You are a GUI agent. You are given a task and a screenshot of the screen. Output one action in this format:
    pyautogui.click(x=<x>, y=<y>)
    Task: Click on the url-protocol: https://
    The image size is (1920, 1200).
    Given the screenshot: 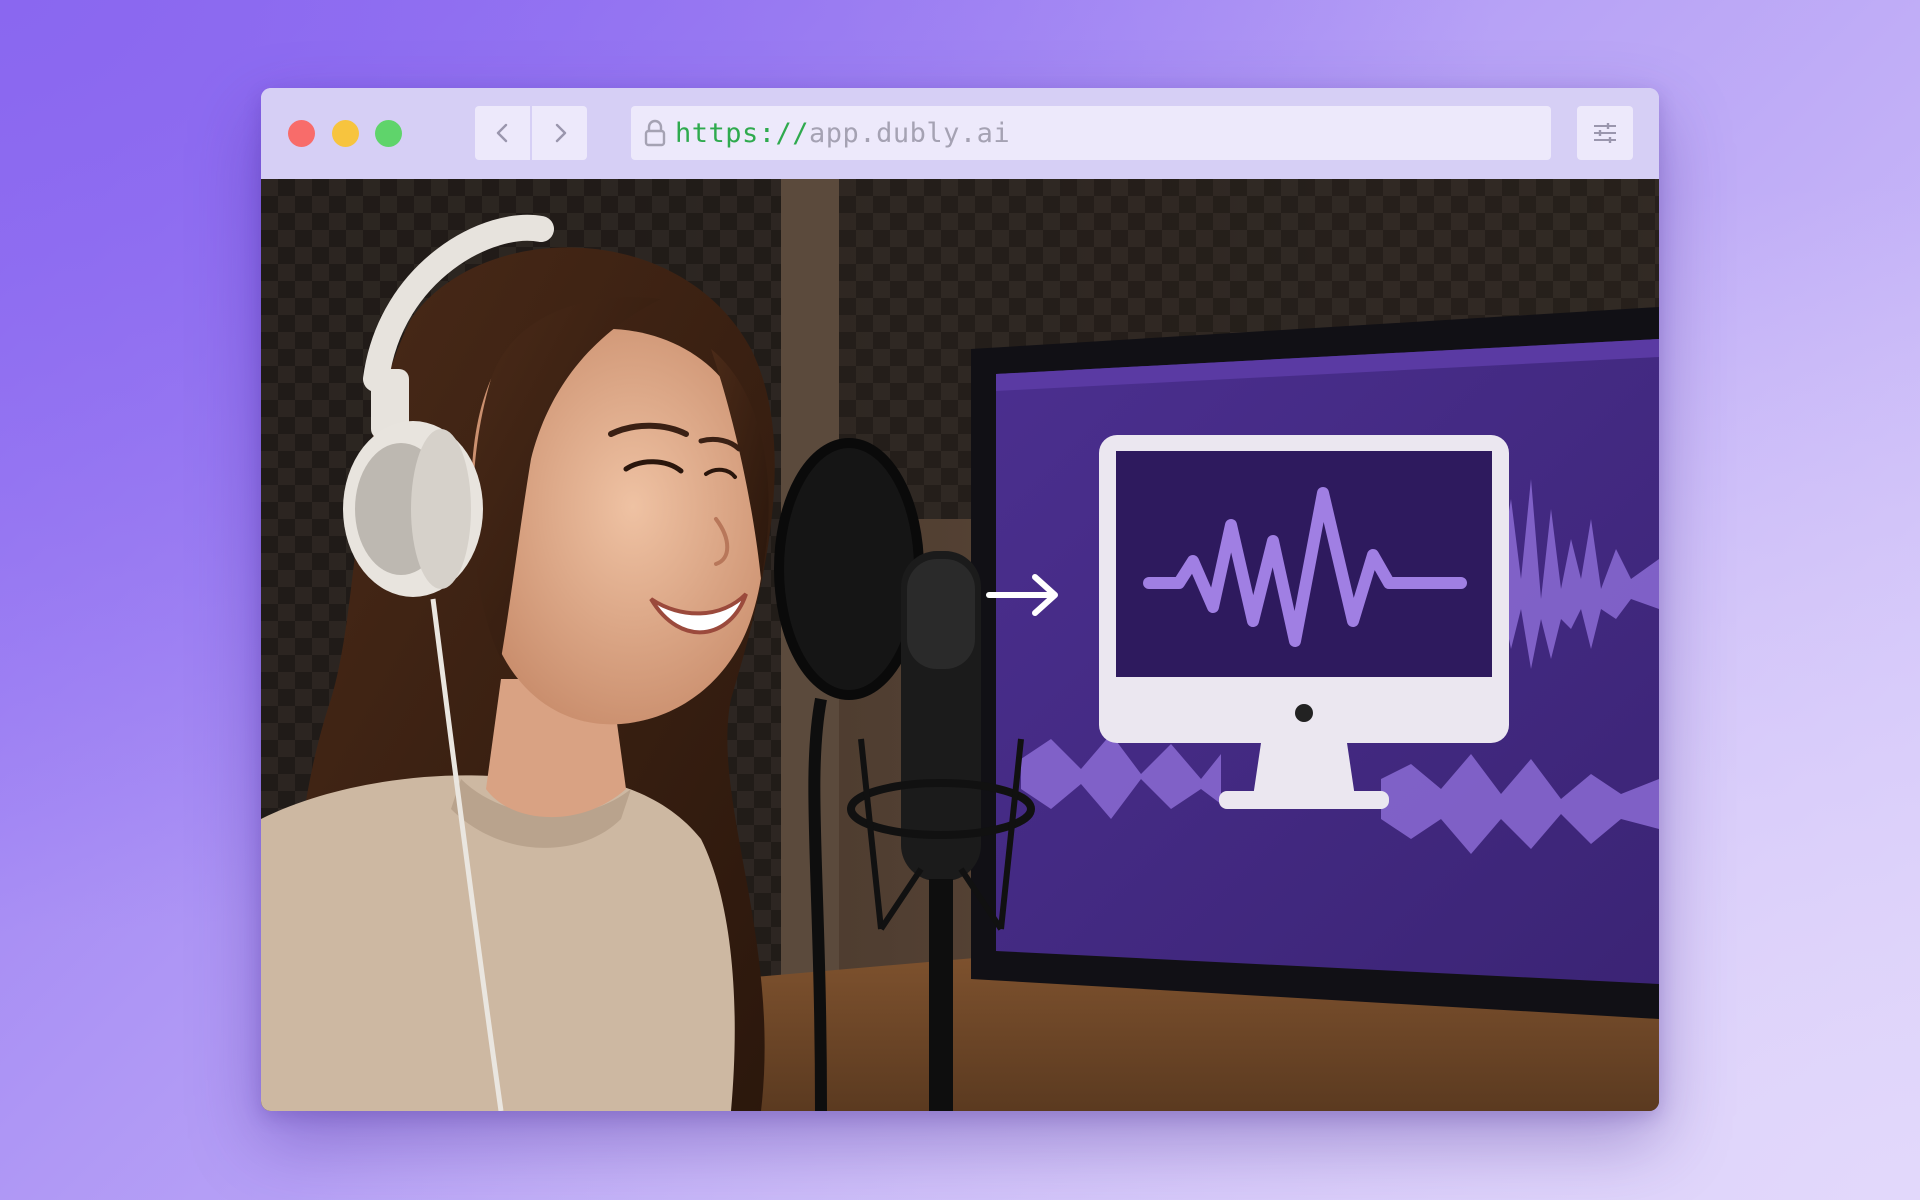 What is the action you would take?
    pyautogui.click(x=742, y=133)
    